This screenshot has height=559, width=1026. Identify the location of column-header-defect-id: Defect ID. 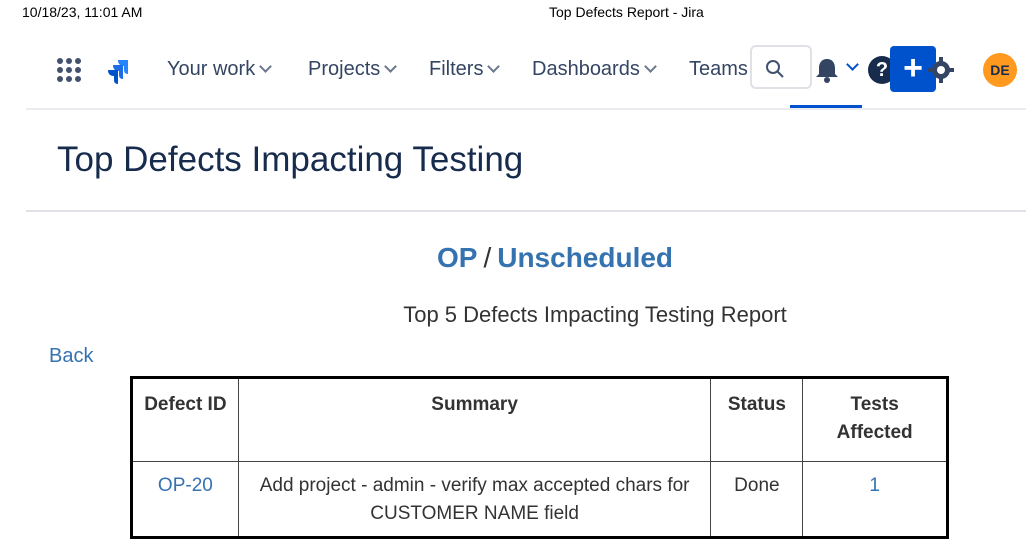
(185, 419).